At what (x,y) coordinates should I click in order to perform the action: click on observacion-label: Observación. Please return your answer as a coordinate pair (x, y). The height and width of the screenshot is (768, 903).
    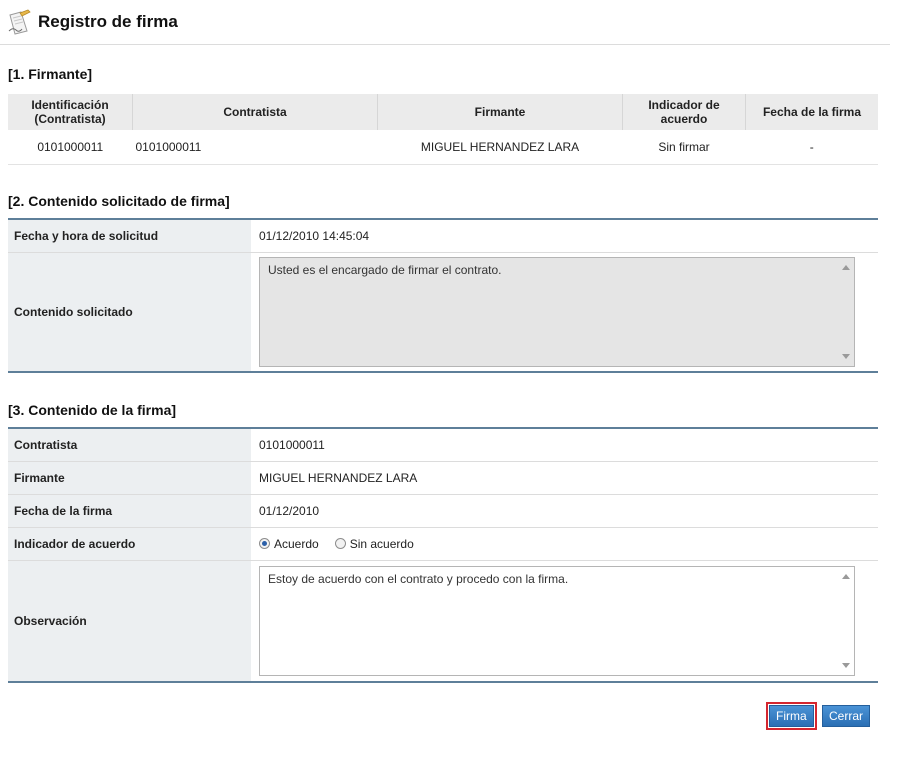
    Looking at the image, I should click on (129, 621).